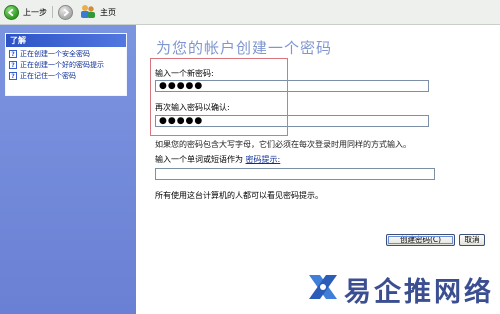 This screenshot has width=500, height=314. Describe the element at coordinates (420, 240) in the screenshot. I see `create-password-button: 创建密码(C)` at that location.